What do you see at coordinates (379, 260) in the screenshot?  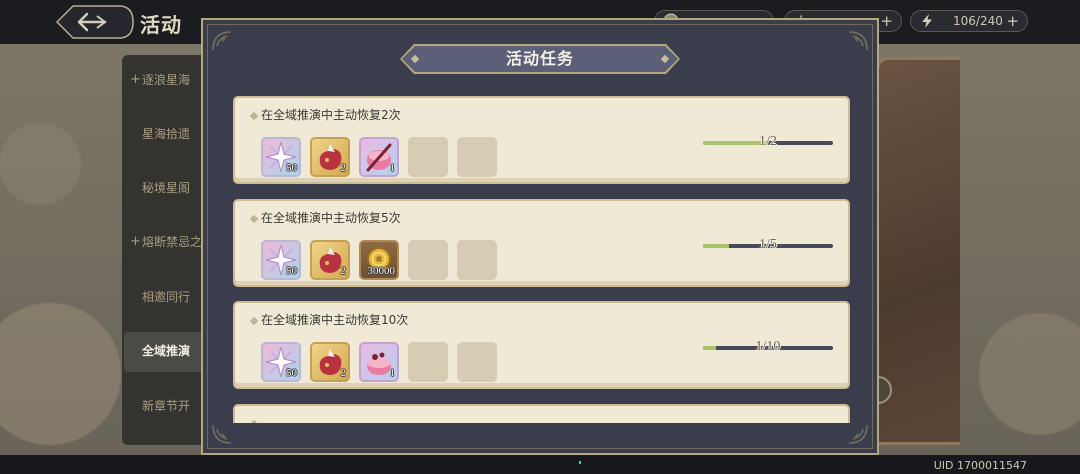 I see `reward-slot: 30000` at bounding box center [379, 260].